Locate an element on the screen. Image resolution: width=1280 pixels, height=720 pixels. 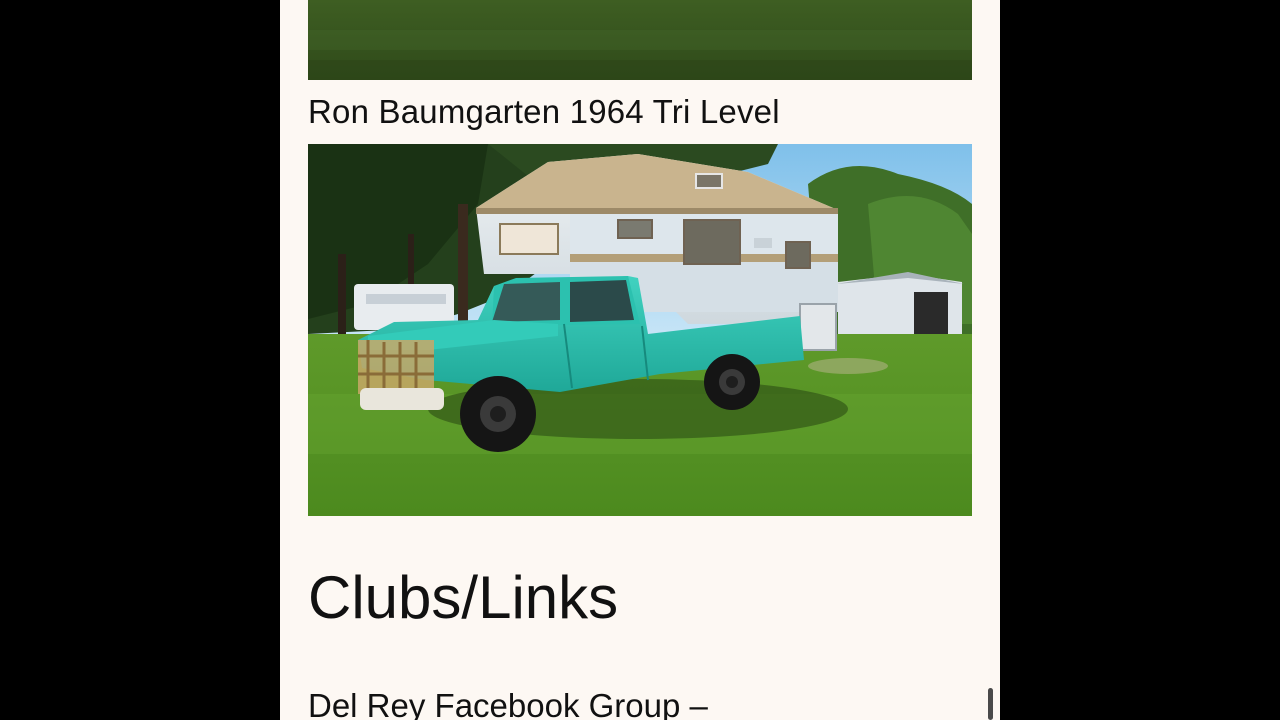
del-rey-facebook-group-link: Del Rey Facebook Group – is located at coordinates (508, 702).